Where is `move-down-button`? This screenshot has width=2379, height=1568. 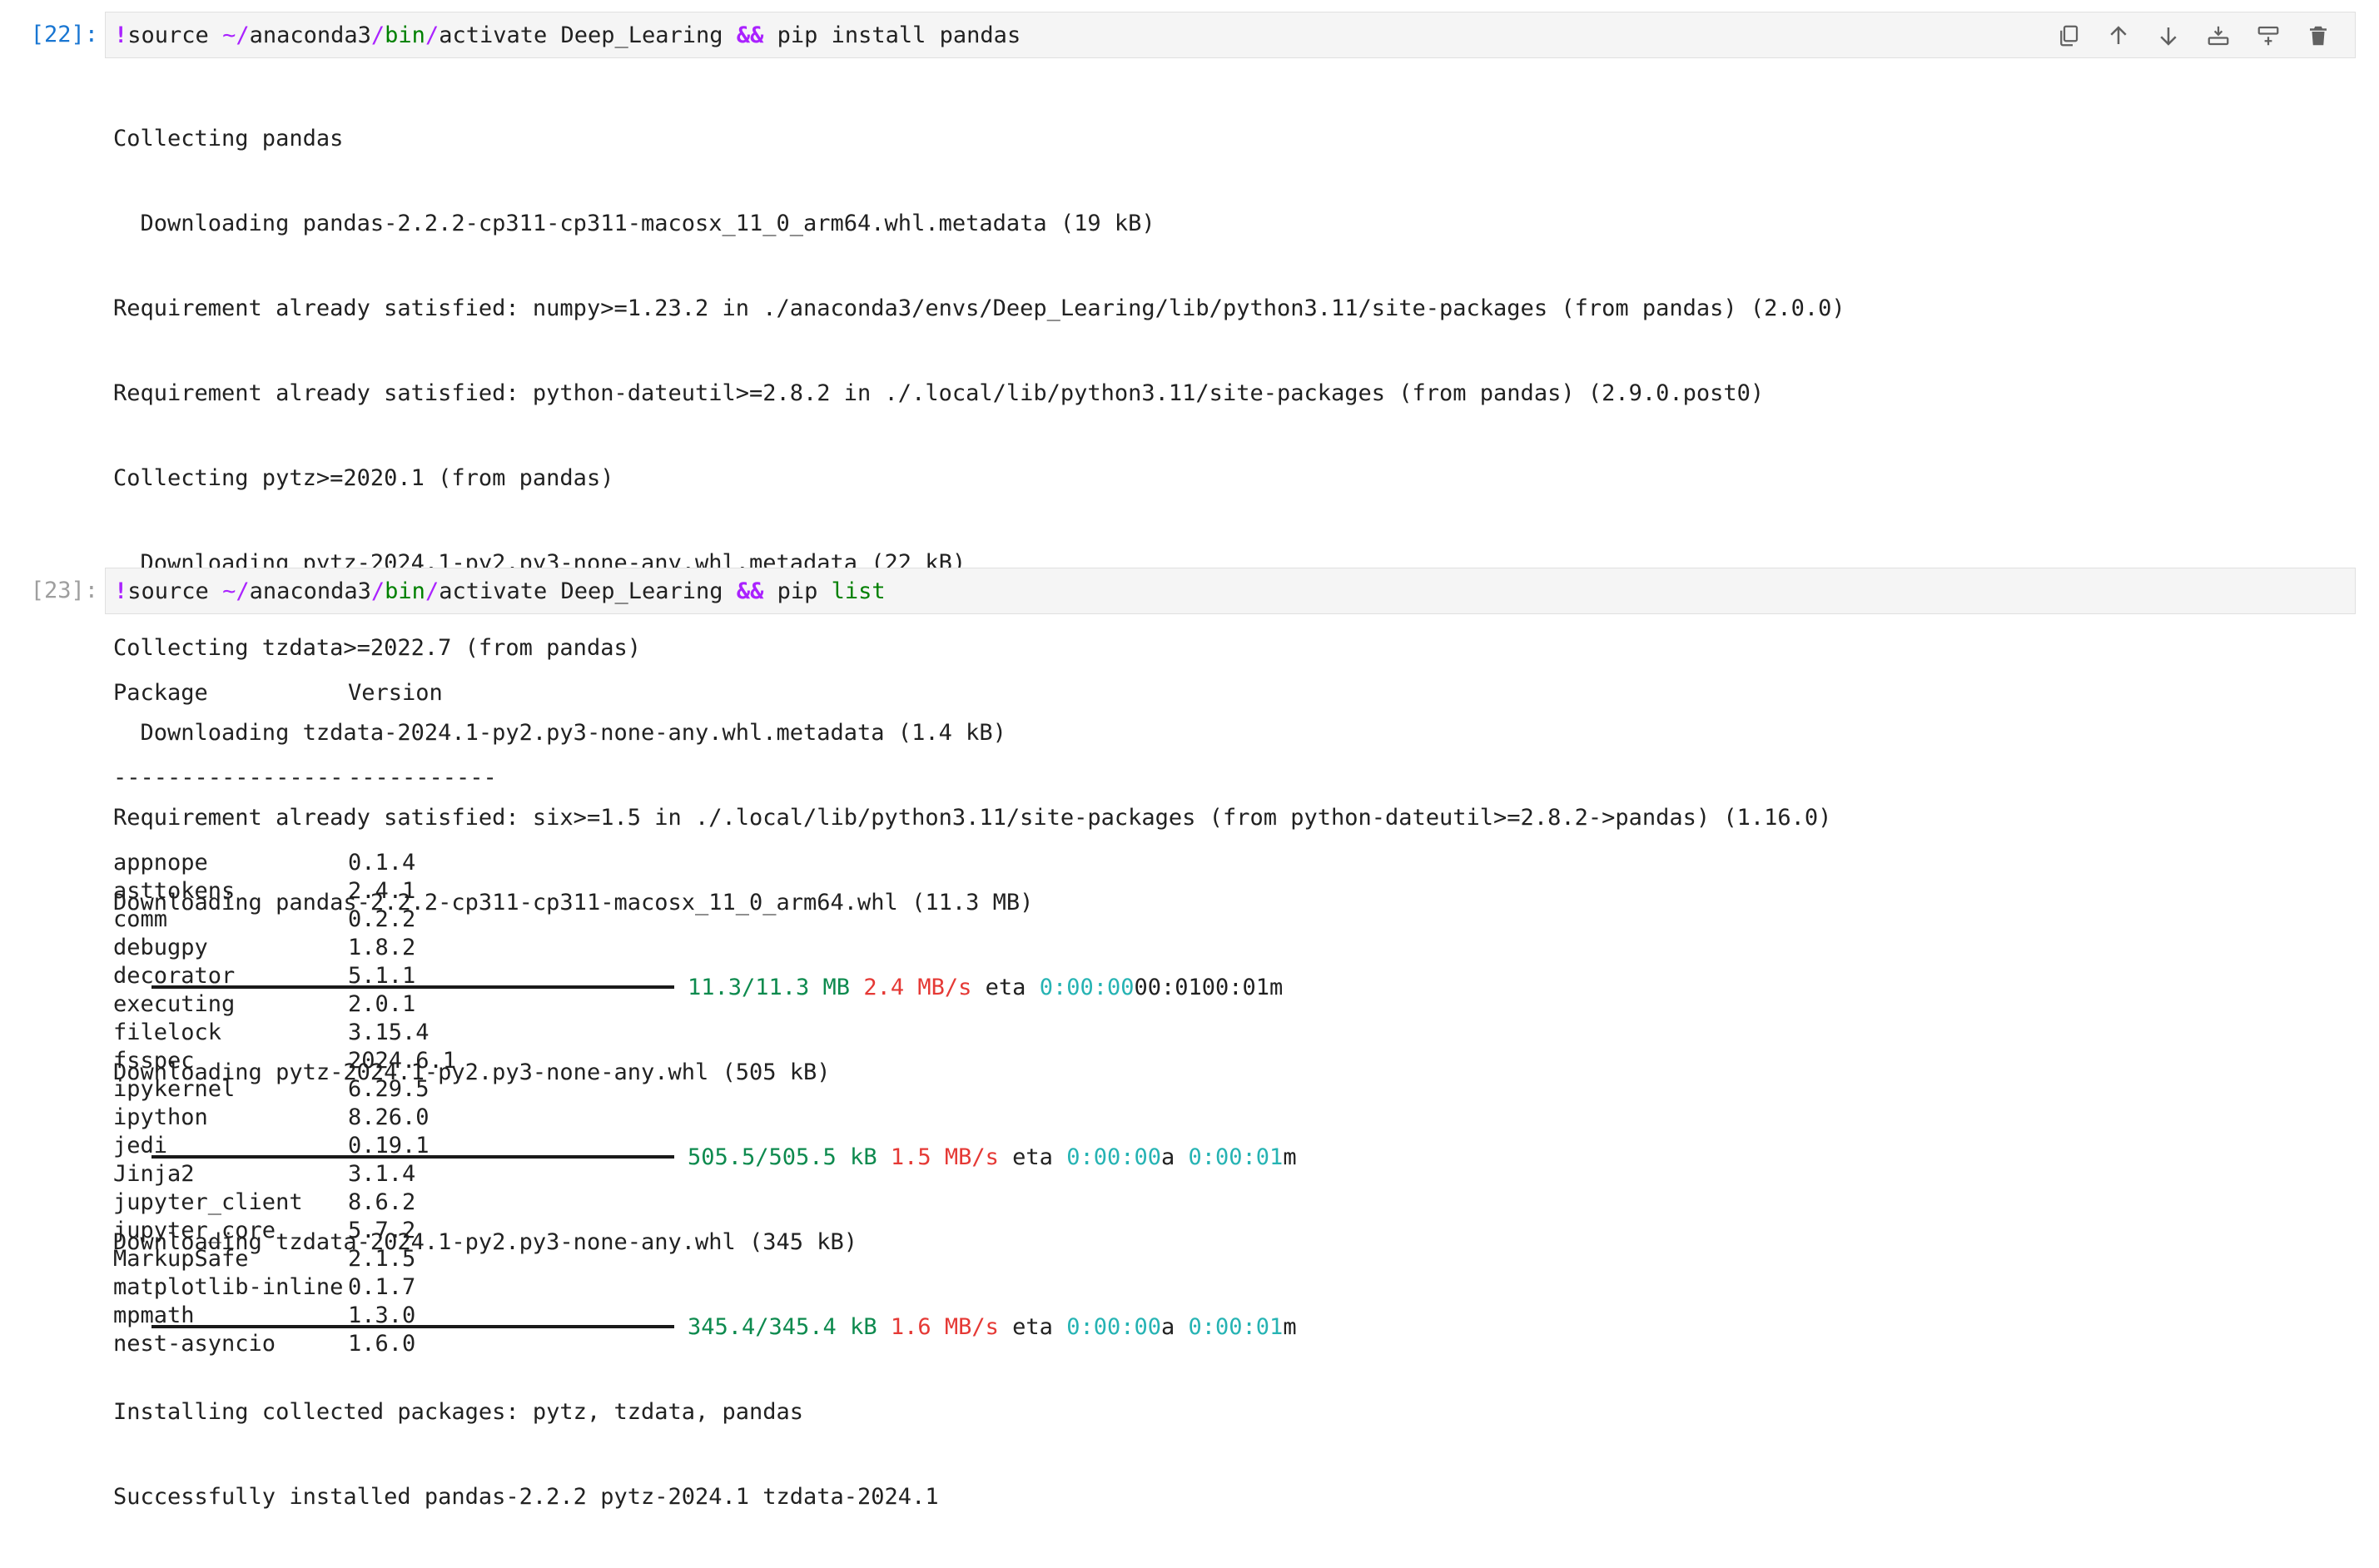
move-down-button is located at coordinates (2168, 35).